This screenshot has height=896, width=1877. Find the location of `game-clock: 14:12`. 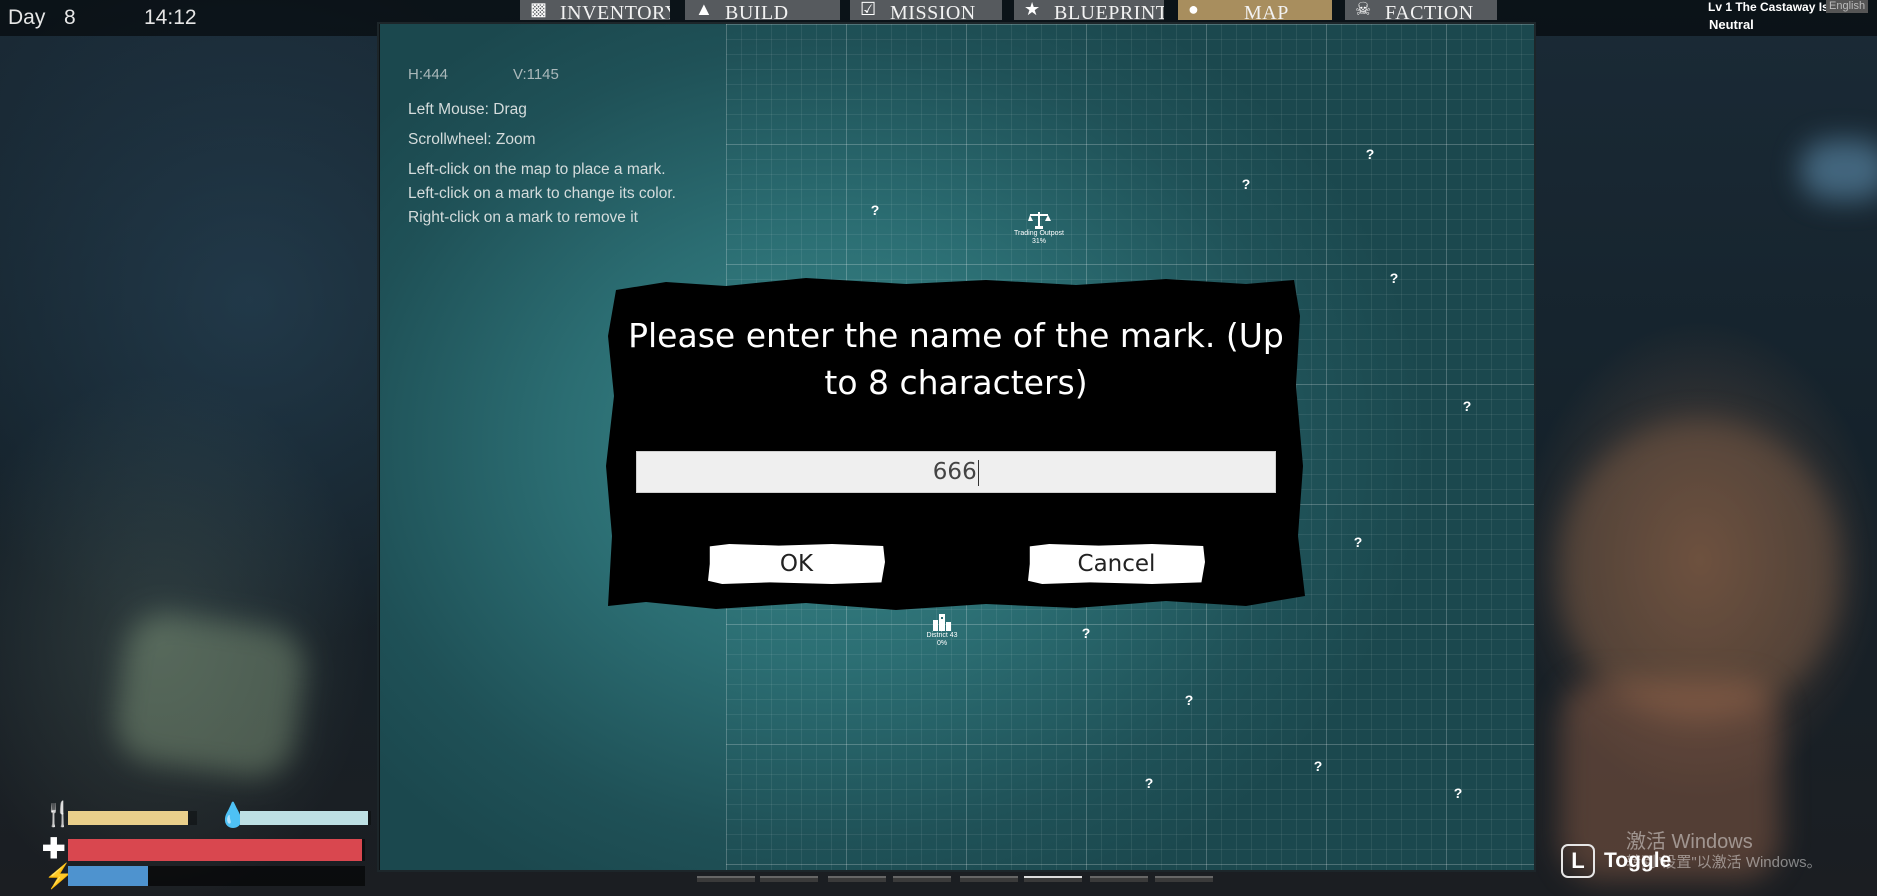

game-clock: 14:12 is located at coordinates (170, 17).